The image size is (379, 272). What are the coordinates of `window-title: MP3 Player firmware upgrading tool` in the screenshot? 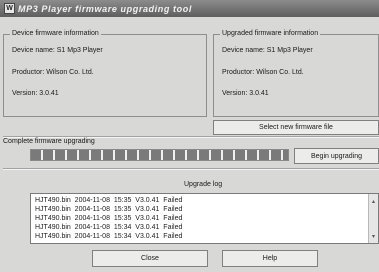 It's located at (105, 8).